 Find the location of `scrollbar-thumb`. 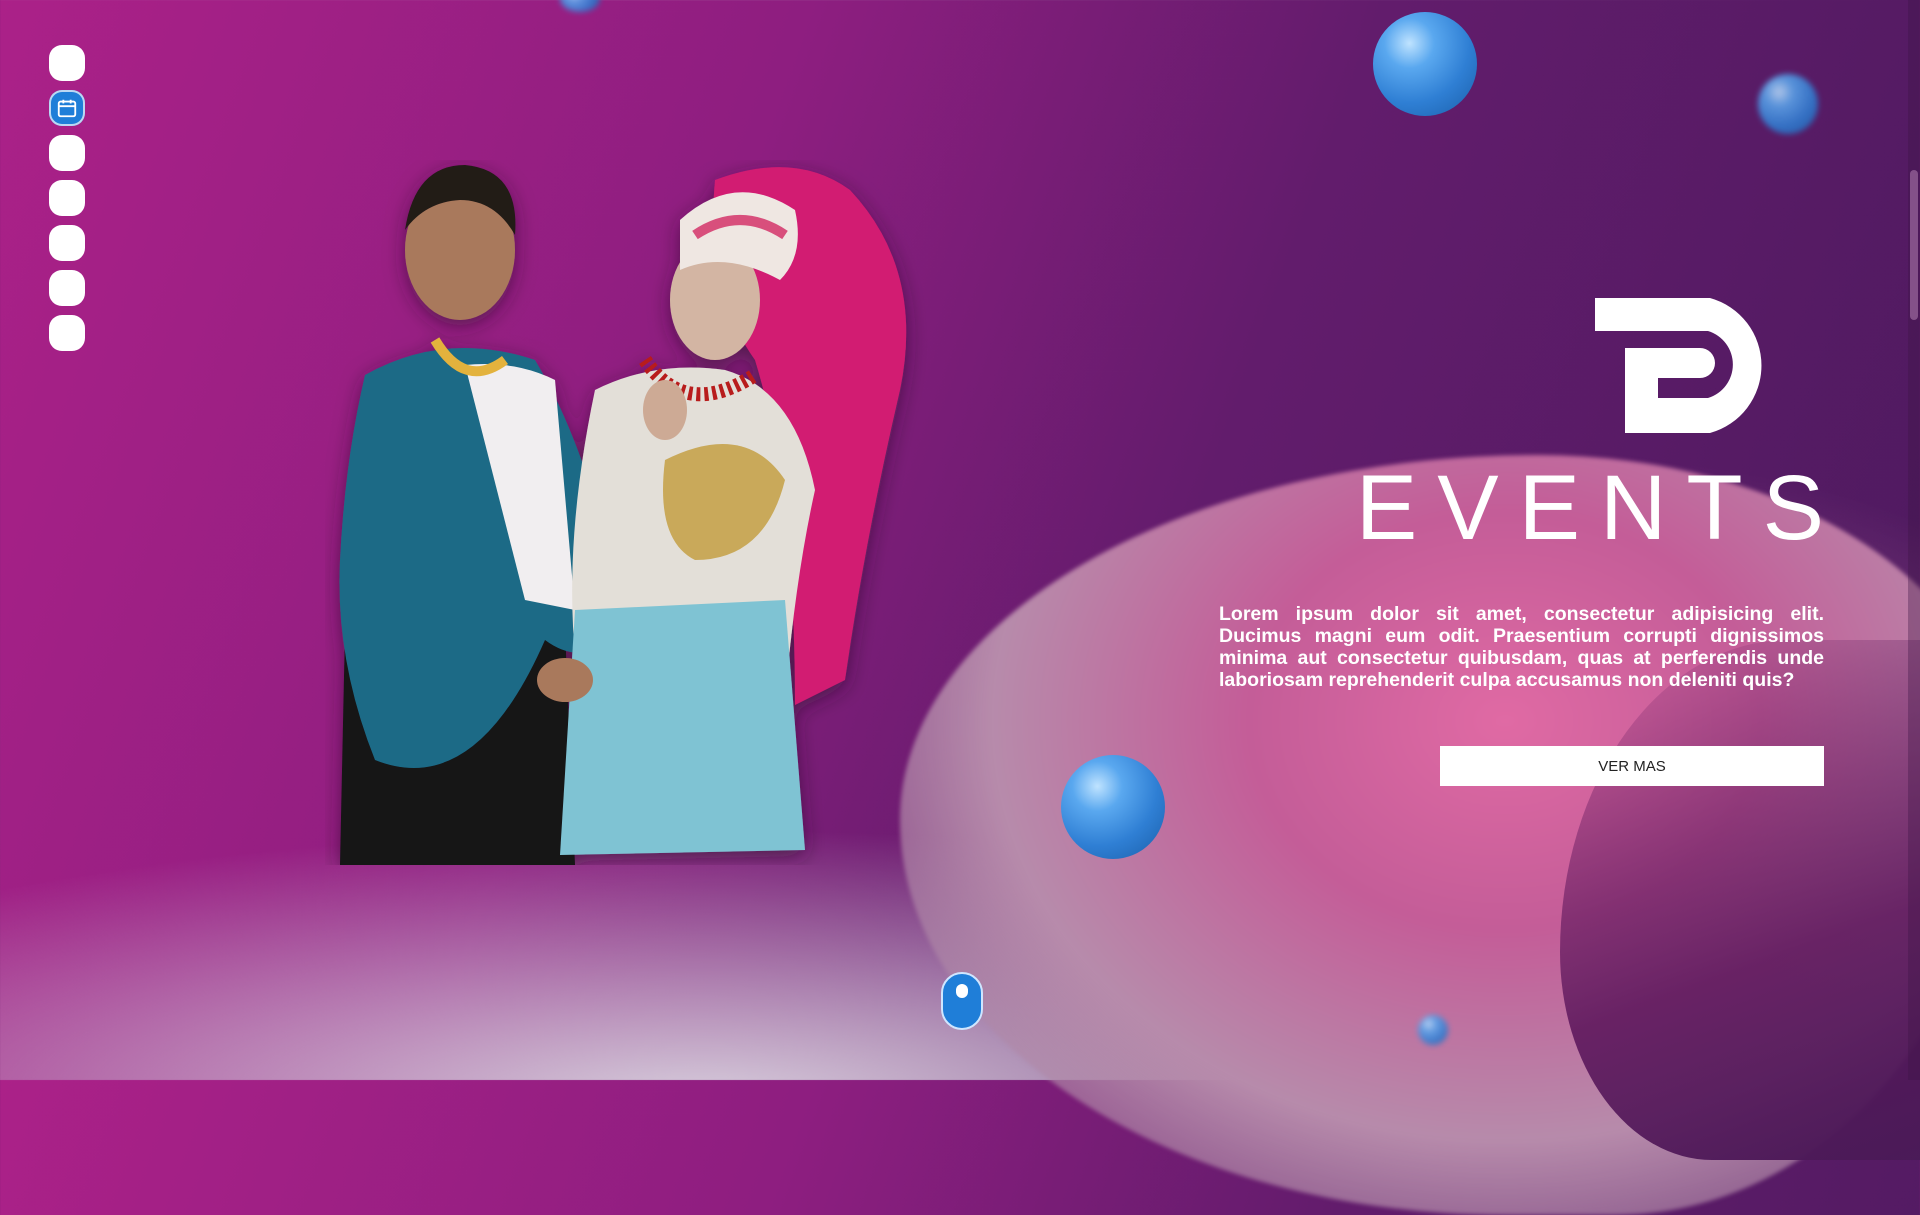

scrollbar-thumb is located at coordinates (1914, 245).